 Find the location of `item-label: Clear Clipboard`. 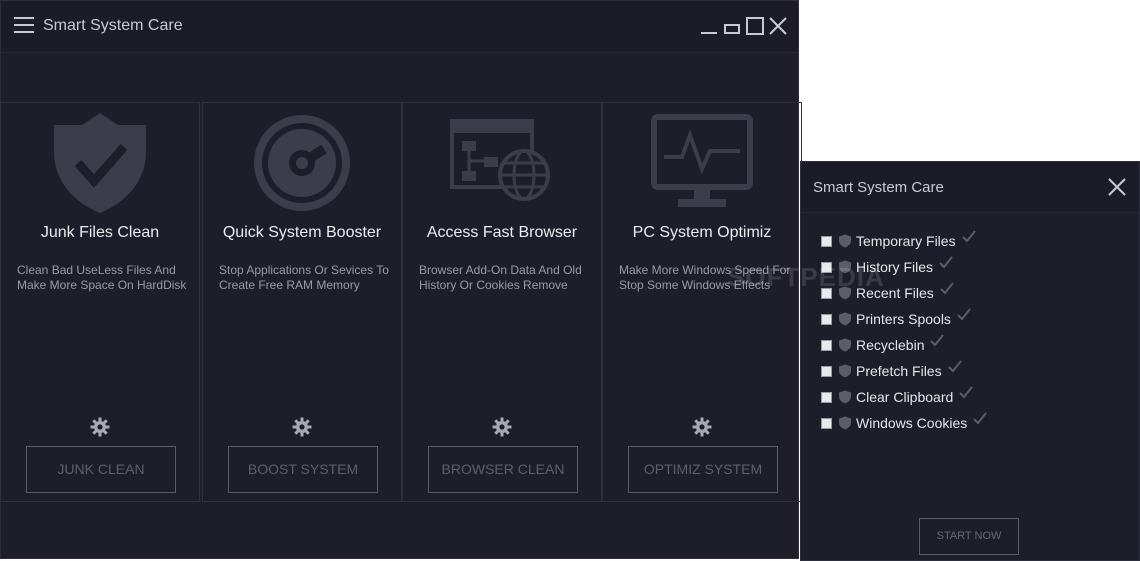

item-label: Clear Clipboard is located at coordinates (905, 397).